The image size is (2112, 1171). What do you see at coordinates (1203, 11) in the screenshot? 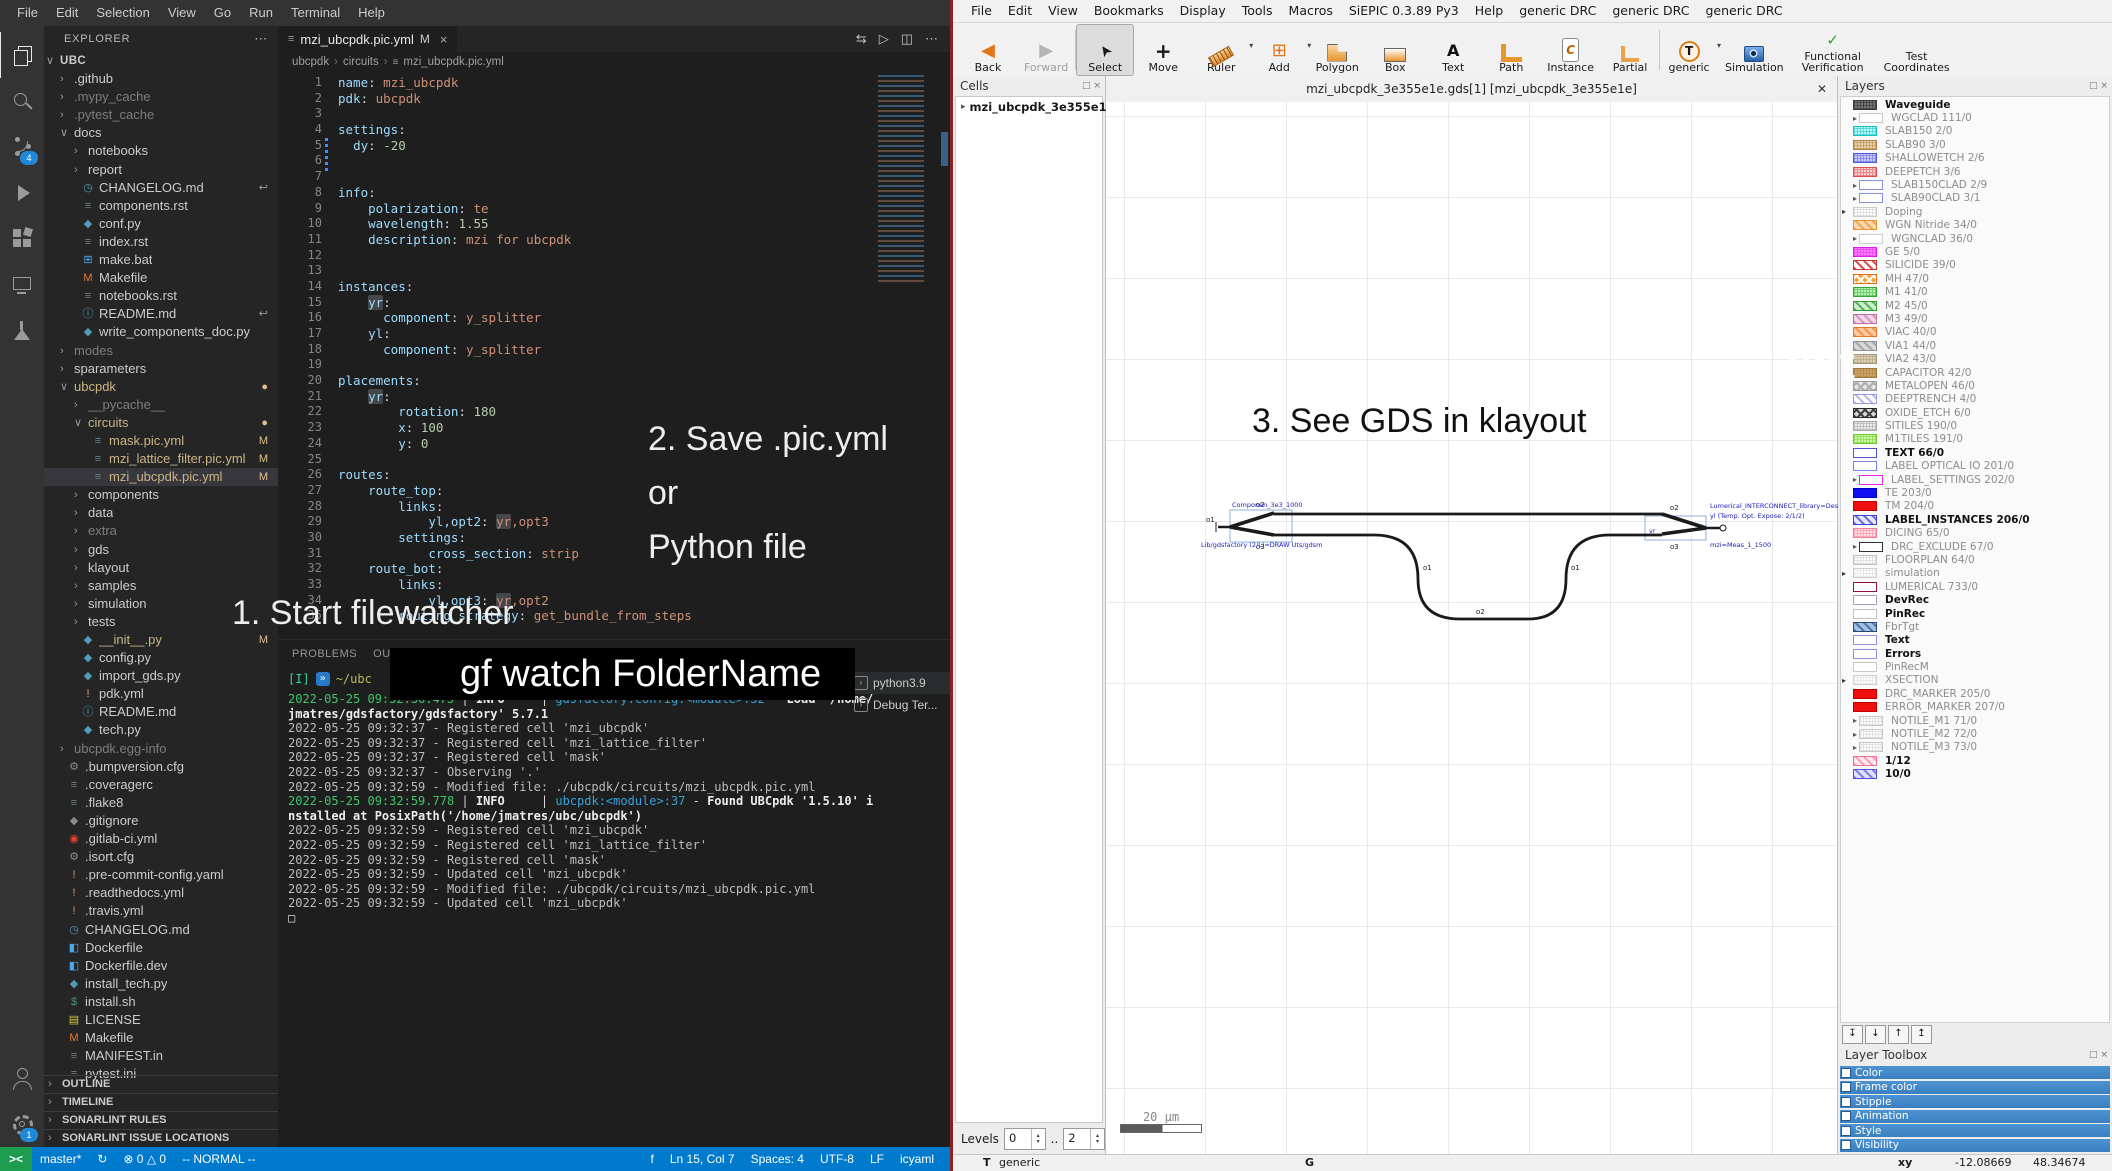
I see `menu-item: Display` at bounding box center [1203, 11].